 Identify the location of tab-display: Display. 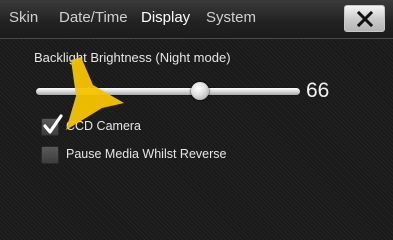
(165, 17).